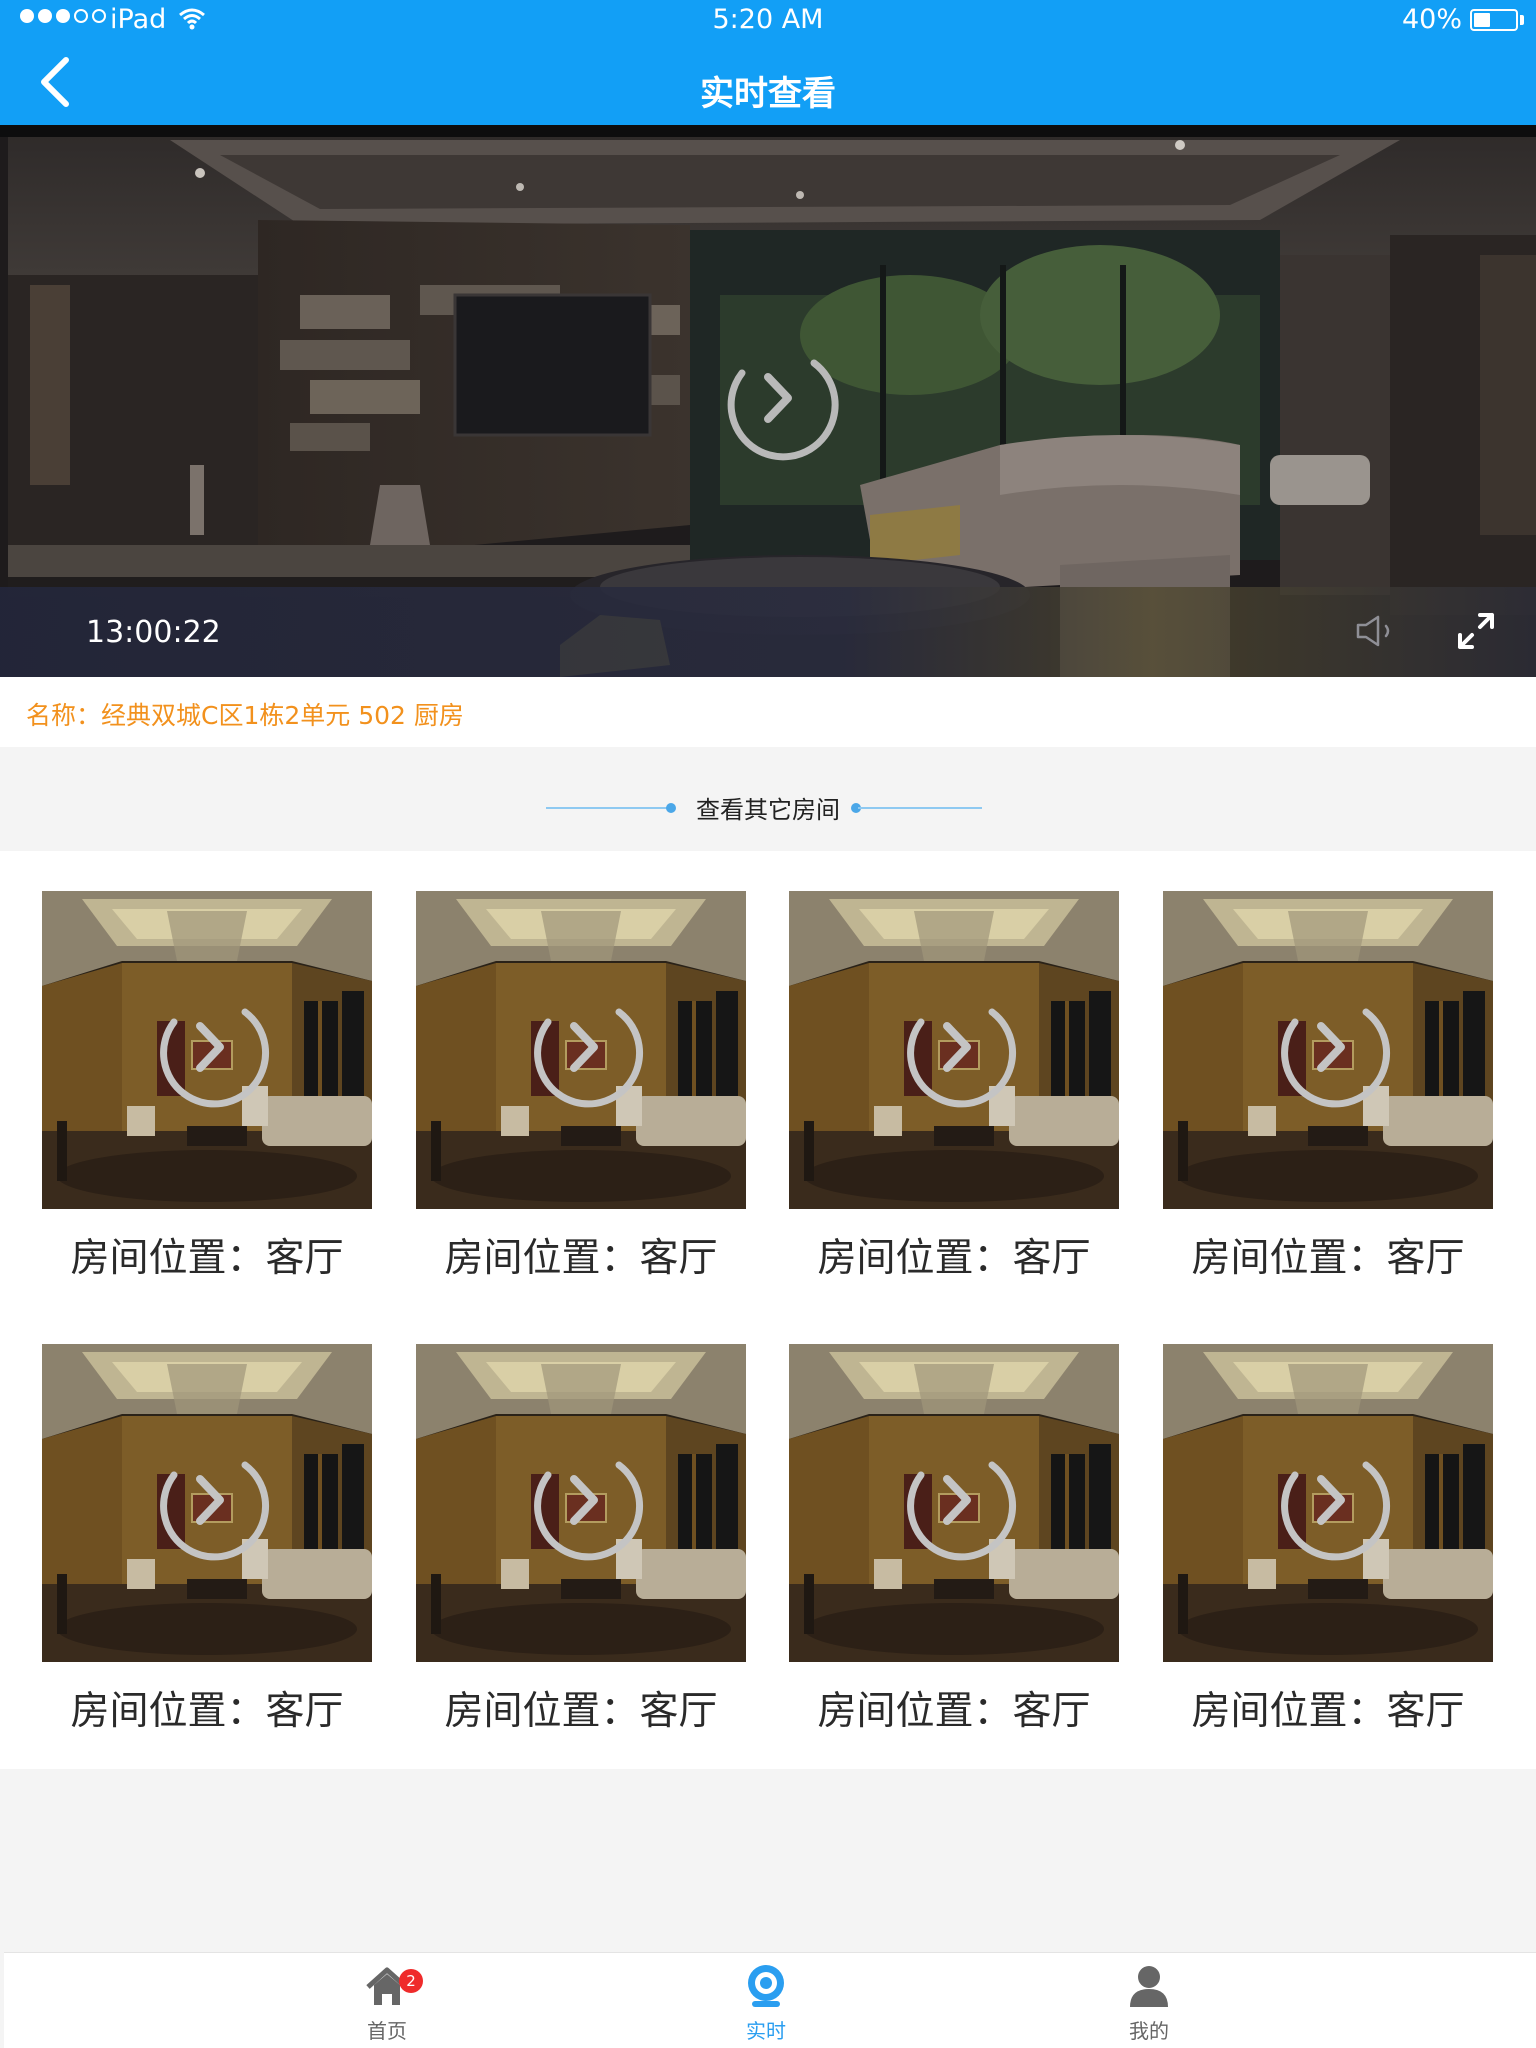 This screenshot has height=2048, width=1536. Describe the element at coordinates (387, 2031) in the screenshot. I see `tab-home-label: 首页` at that location.